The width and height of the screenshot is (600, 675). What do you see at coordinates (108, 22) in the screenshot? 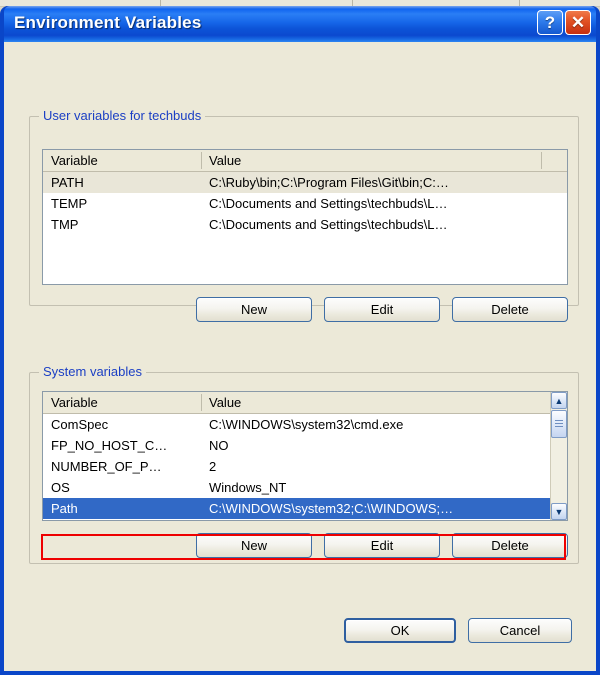
I see `window-title: Environment Variables` at bounding box center [108, 22].